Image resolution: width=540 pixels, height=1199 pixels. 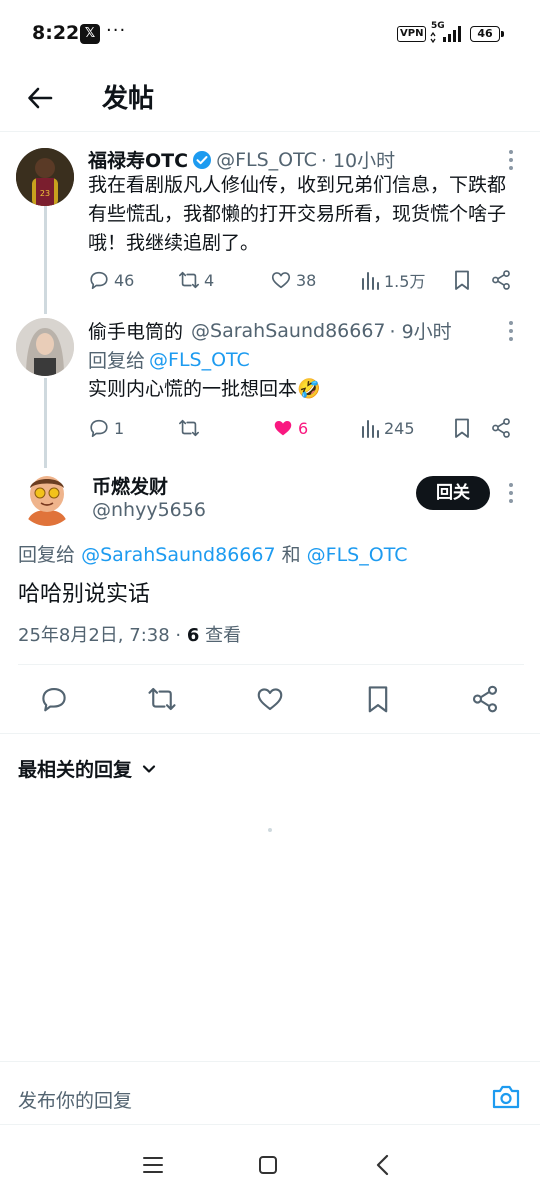 I want to click on timestamp: · 10小时, so click(x=358, y=159).